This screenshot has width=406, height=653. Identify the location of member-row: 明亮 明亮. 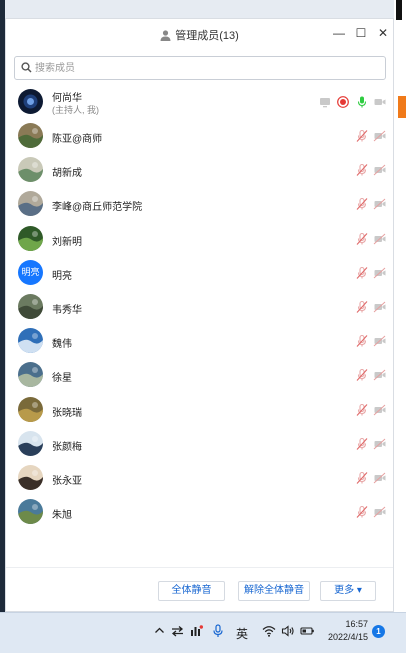
(199, 273).